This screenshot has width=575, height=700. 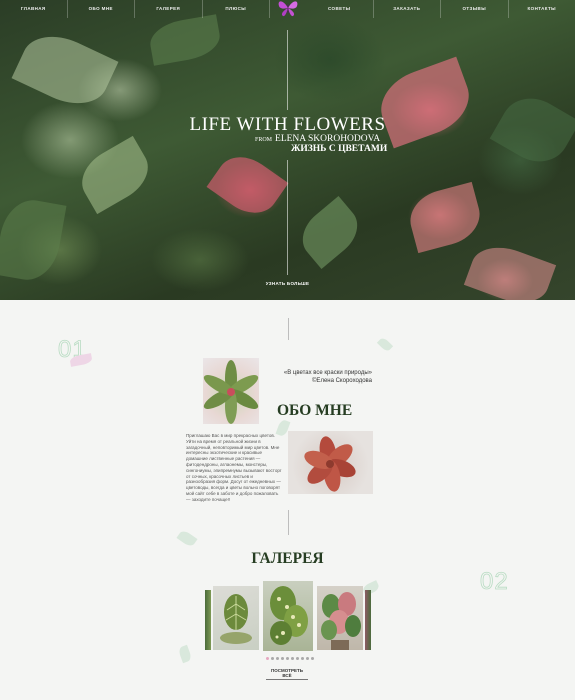 I want to click on butterfly-icon, so click(x=288, y=9).